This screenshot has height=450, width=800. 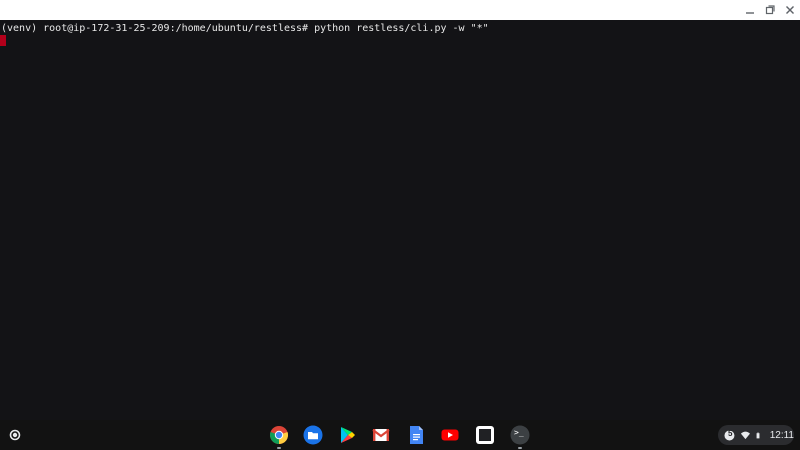 I want to click on minimize-icon, so click(x=750, y=13).